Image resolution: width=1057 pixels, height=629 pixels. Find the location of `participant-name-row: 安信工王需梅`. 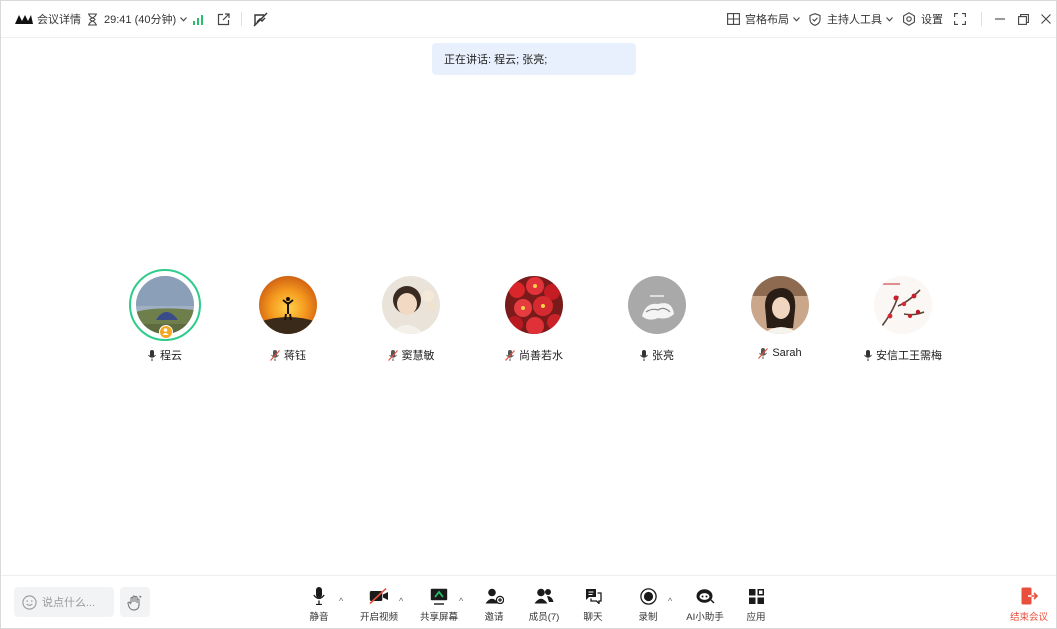

participant-name-row: 安信工王需梅 is located at coordinates (903, 355).